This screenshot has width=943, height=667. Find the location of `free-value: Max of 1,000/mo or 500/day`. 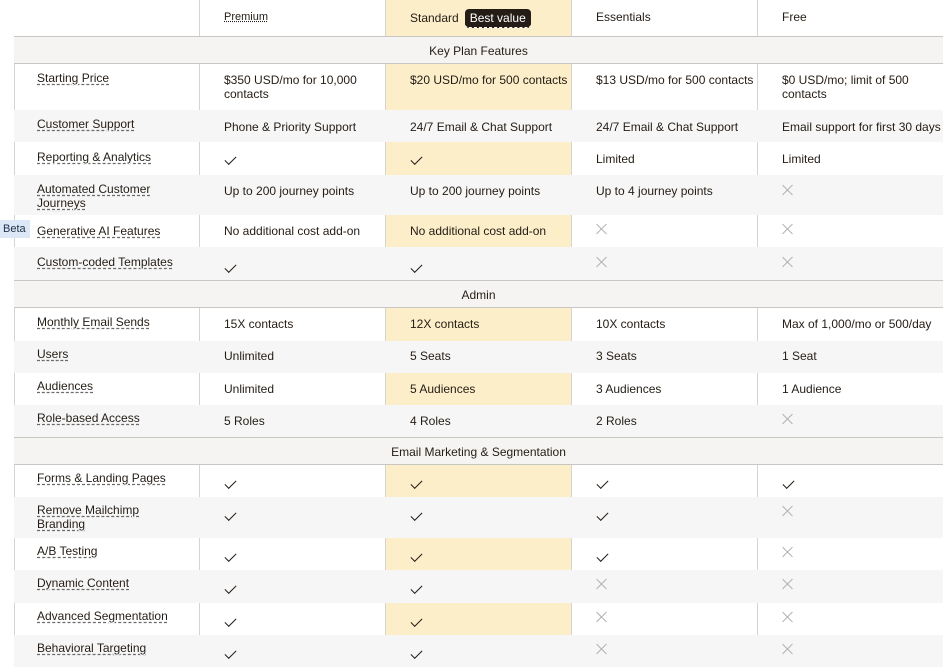

free-value: Max of 1,000/mo or 500/day is located at coordinates (857, 324).